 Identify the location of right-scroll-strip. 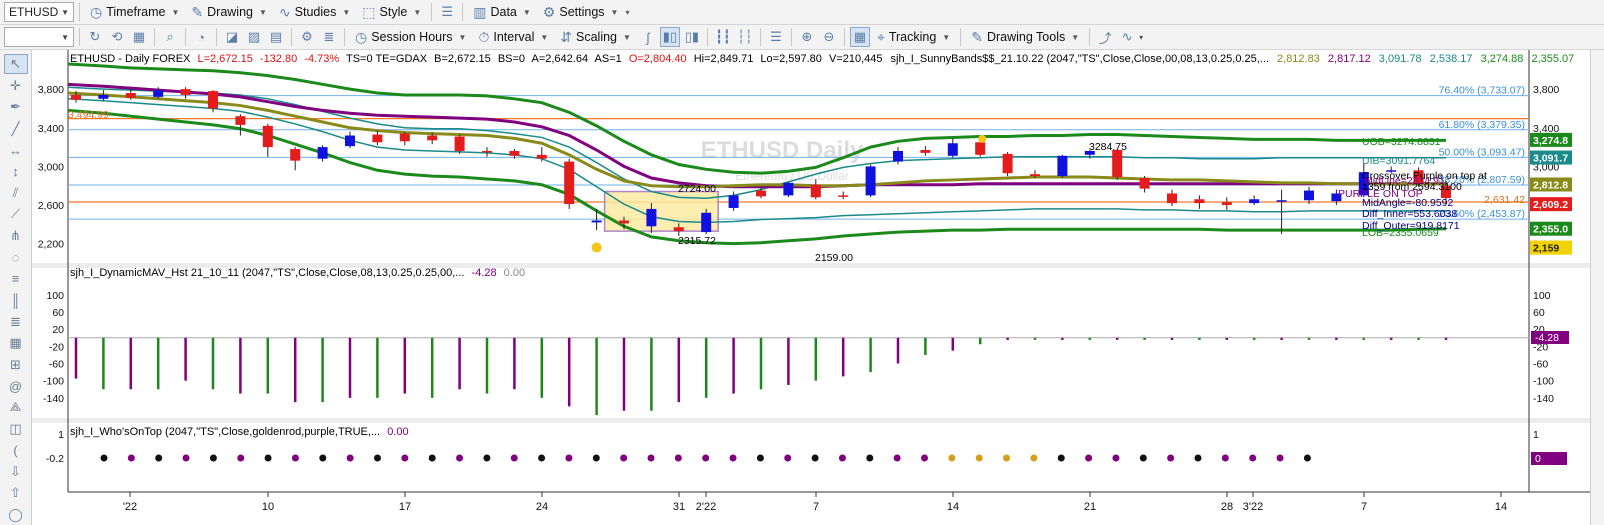
(1597, 287).